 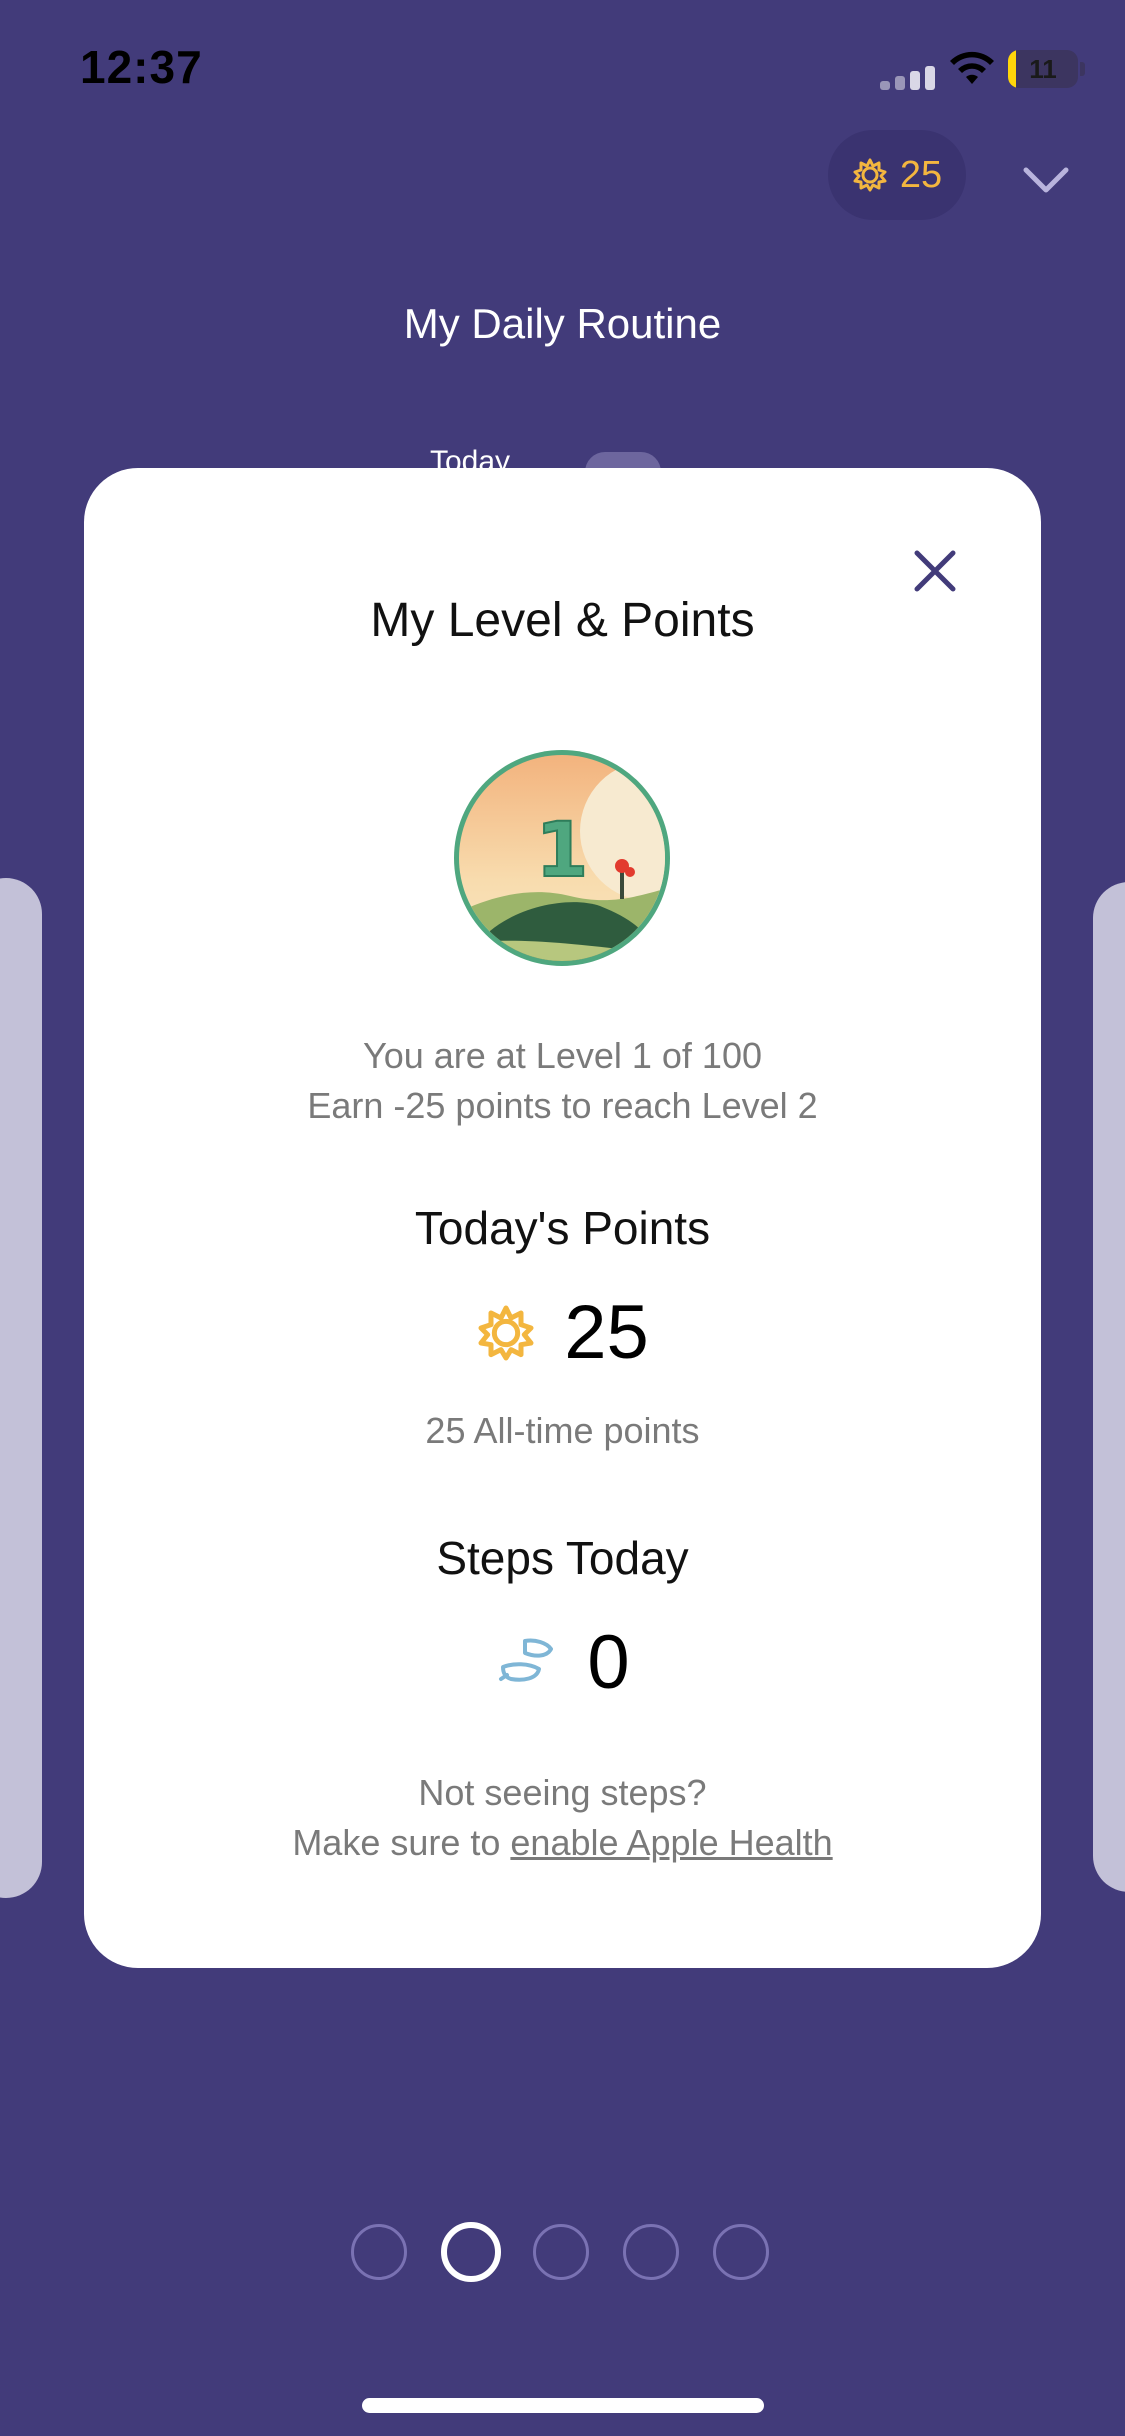 I want to click on signal-icon, so click(x=910, y=75).